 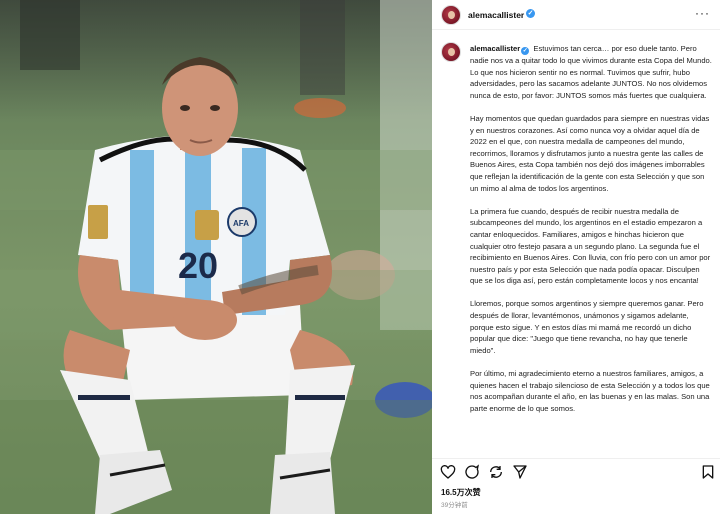 What do you see at coordinates (451, 15) in the screenshot?
I see `avatar` at bounding box center [451, 15].